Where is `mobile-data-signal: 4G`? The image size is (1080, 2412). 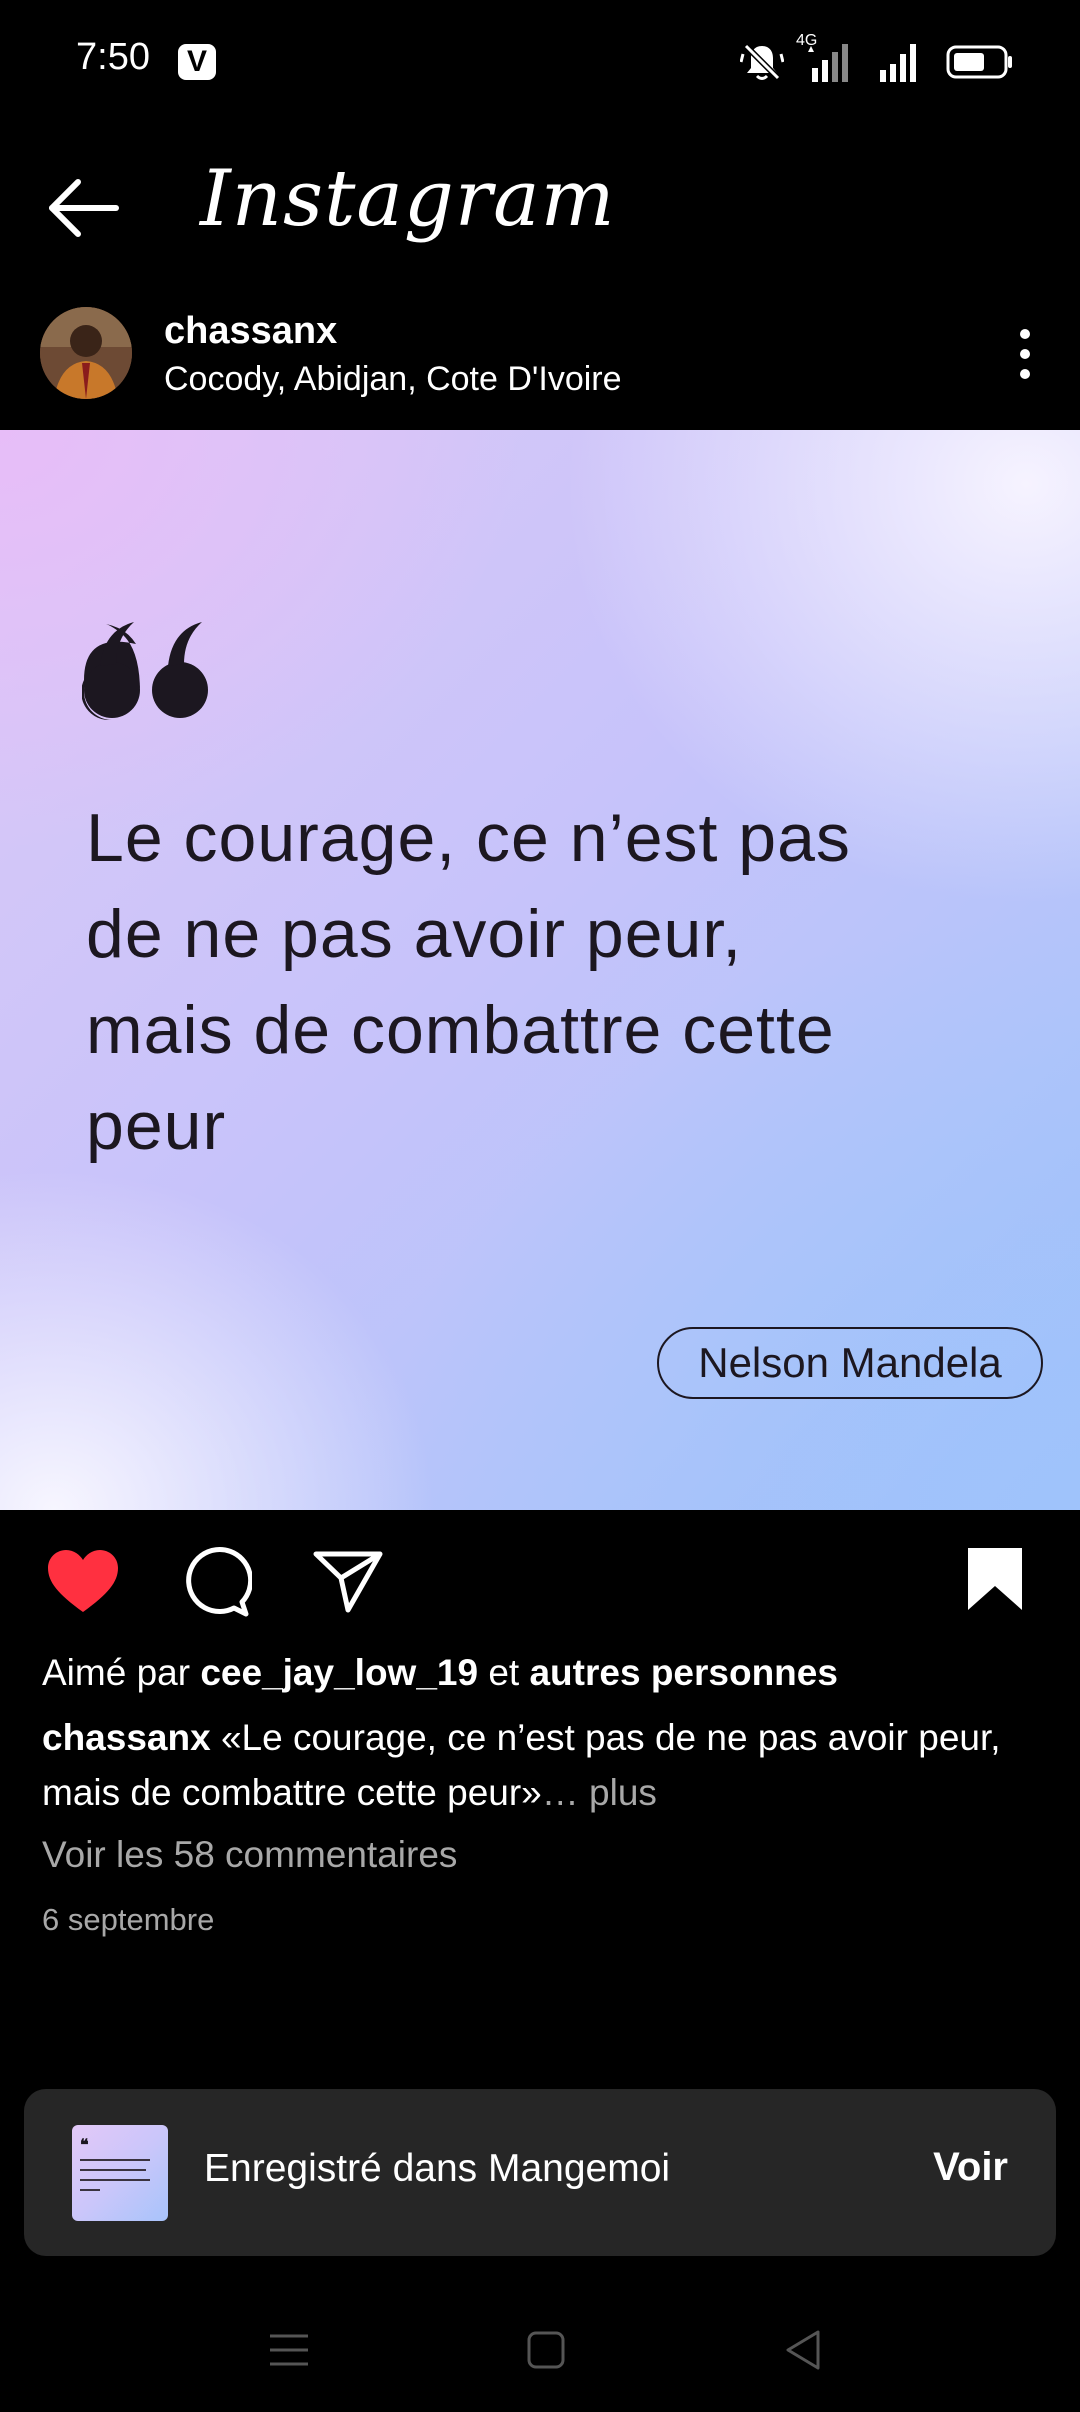
mobile-data-signal: 4G is located at coordinates (825, 58).